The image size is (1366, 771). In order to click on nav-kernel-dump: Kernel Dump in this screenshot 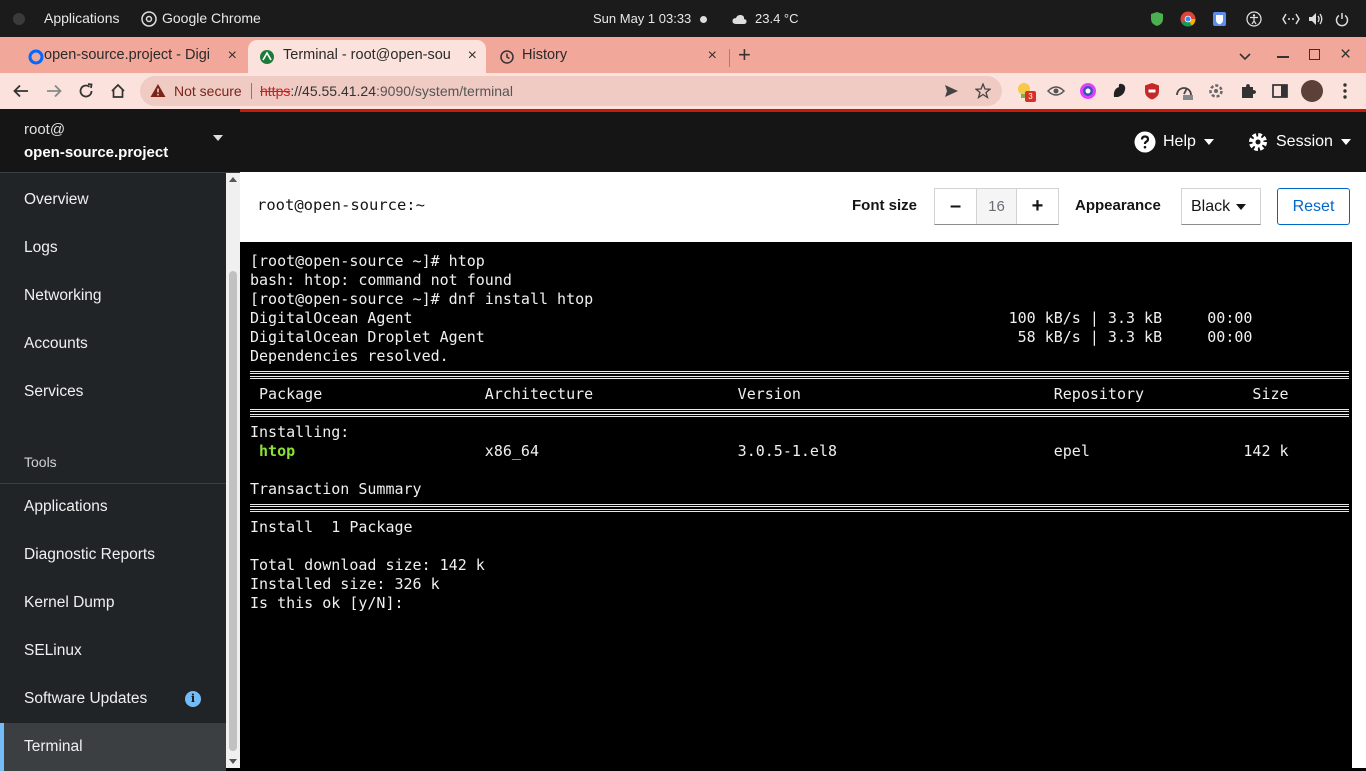, I will do `click(113, 603)`.